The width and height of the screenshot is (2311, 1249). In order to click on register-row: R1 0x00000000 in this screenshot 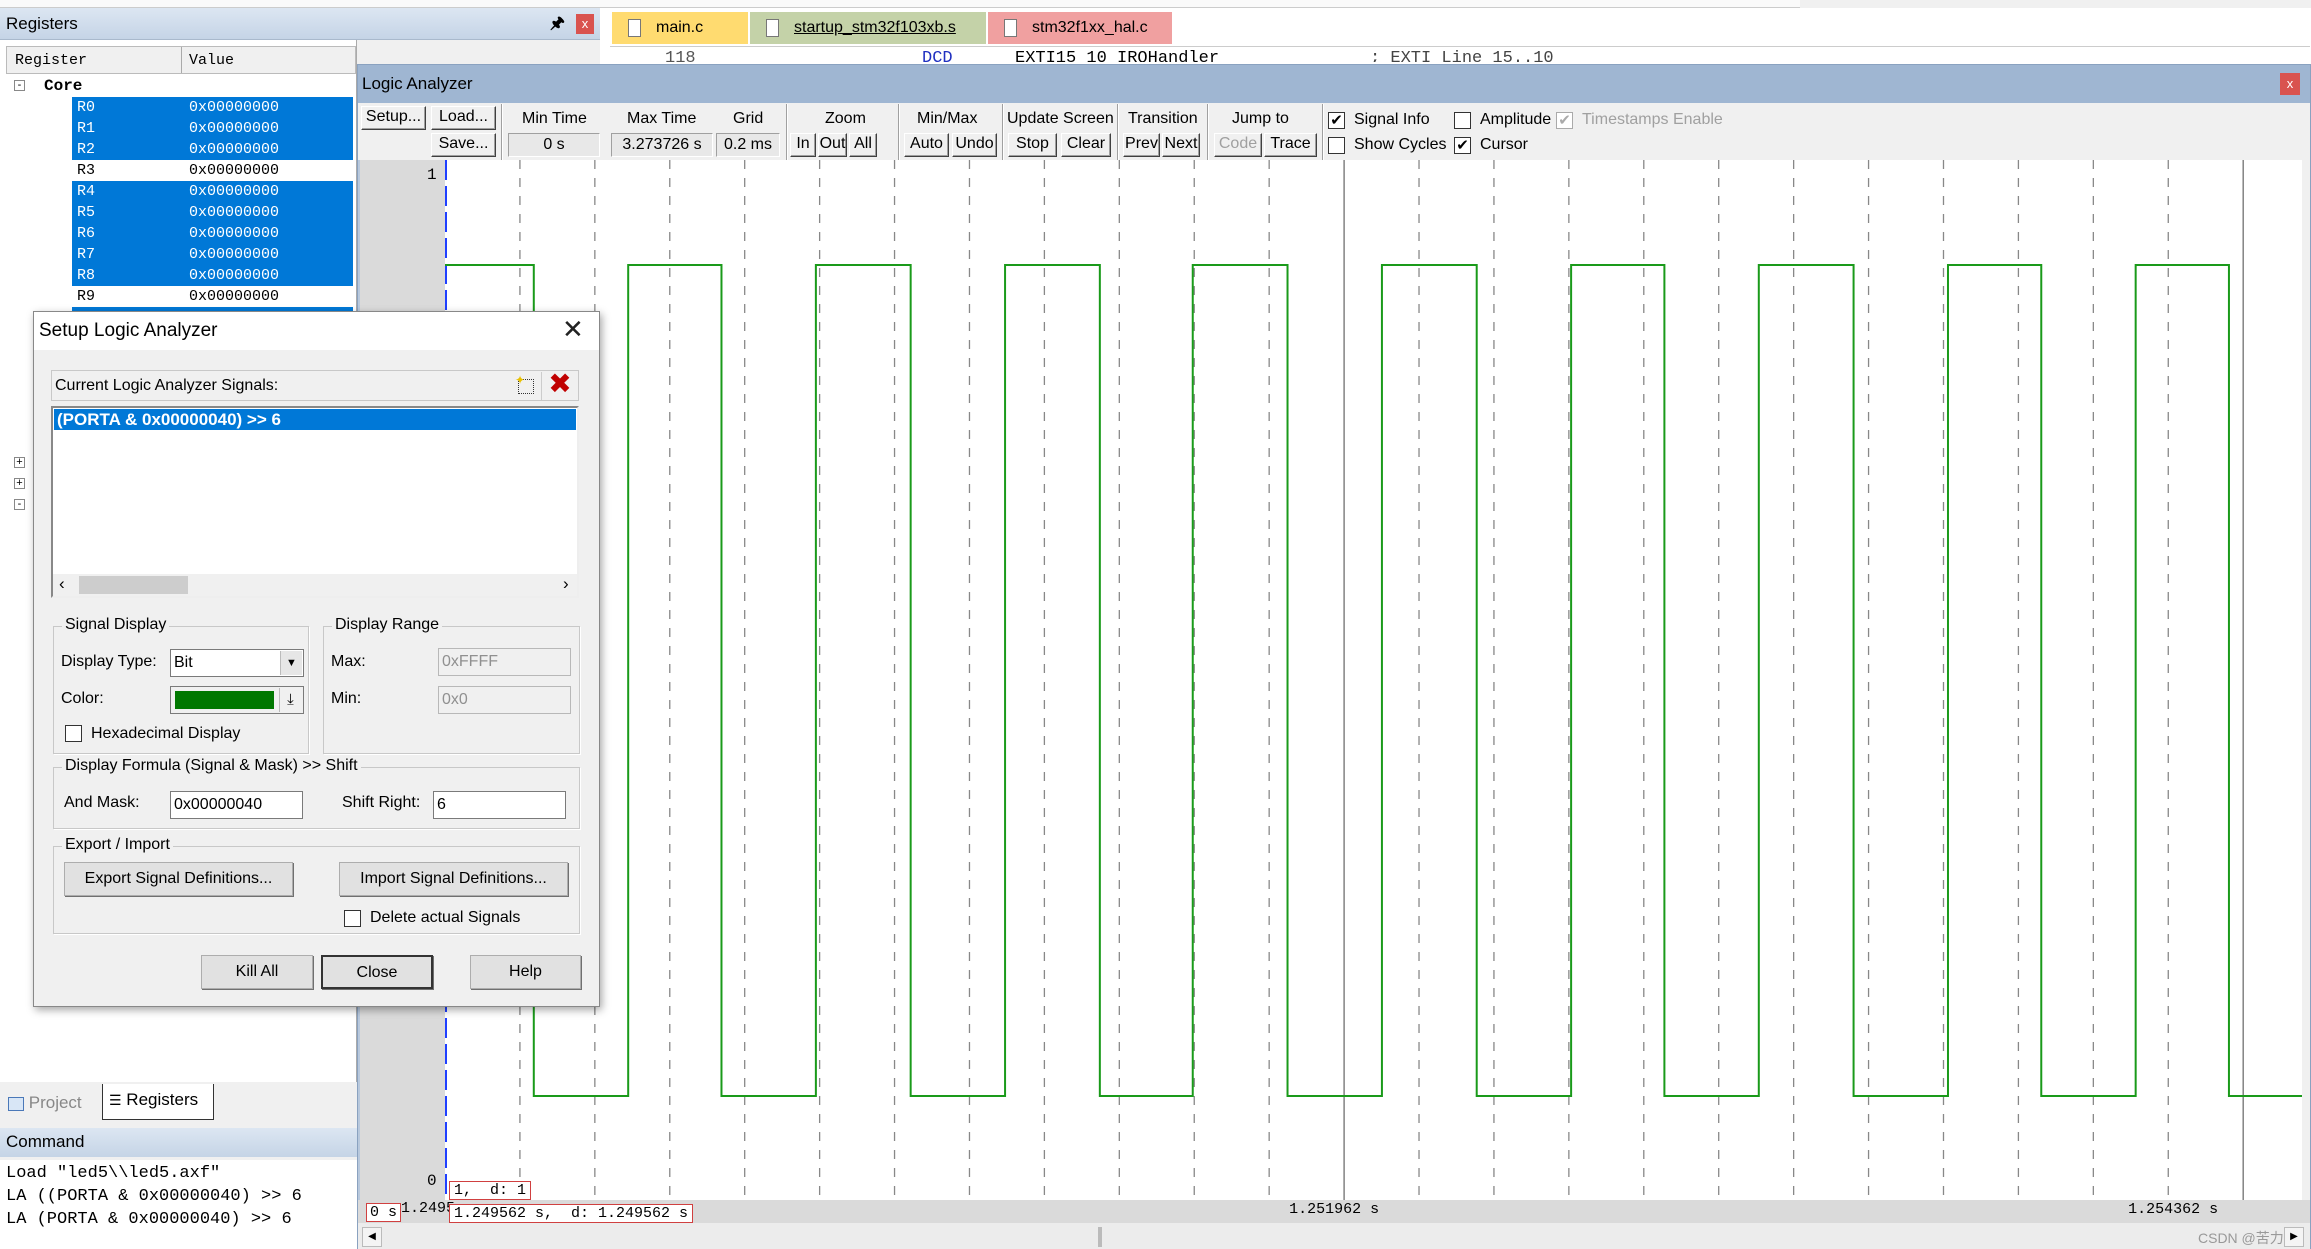, I will do `click(212, 128)`.